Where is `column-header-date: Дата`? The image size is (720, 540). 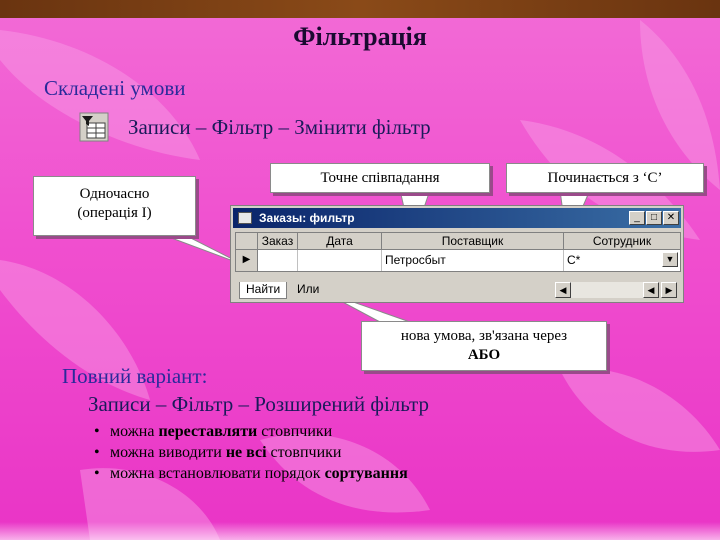 column-header-date: Дата is located at coordinates (340, 241).